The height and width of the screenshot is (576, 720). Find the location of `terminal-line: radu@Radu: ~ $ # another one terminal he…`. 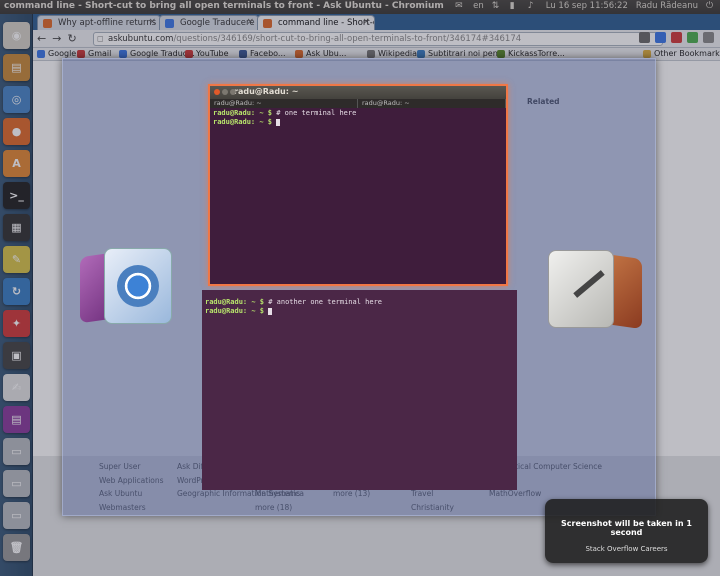

terminal-line: radu@Radu: ~ $ # another one terminal he… is located at coordinates (359, 298).